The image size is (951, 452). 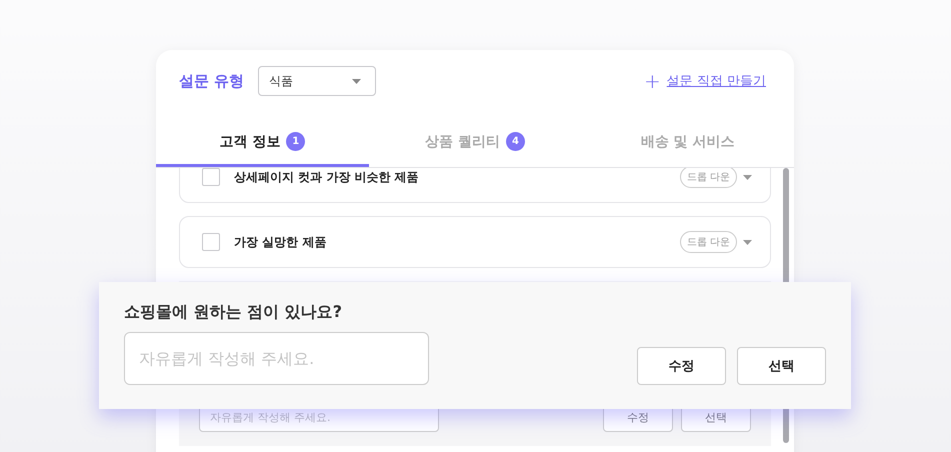 I want to click on create-survey-link: + 설문 직접 만들기, so click(x=705, y=81).